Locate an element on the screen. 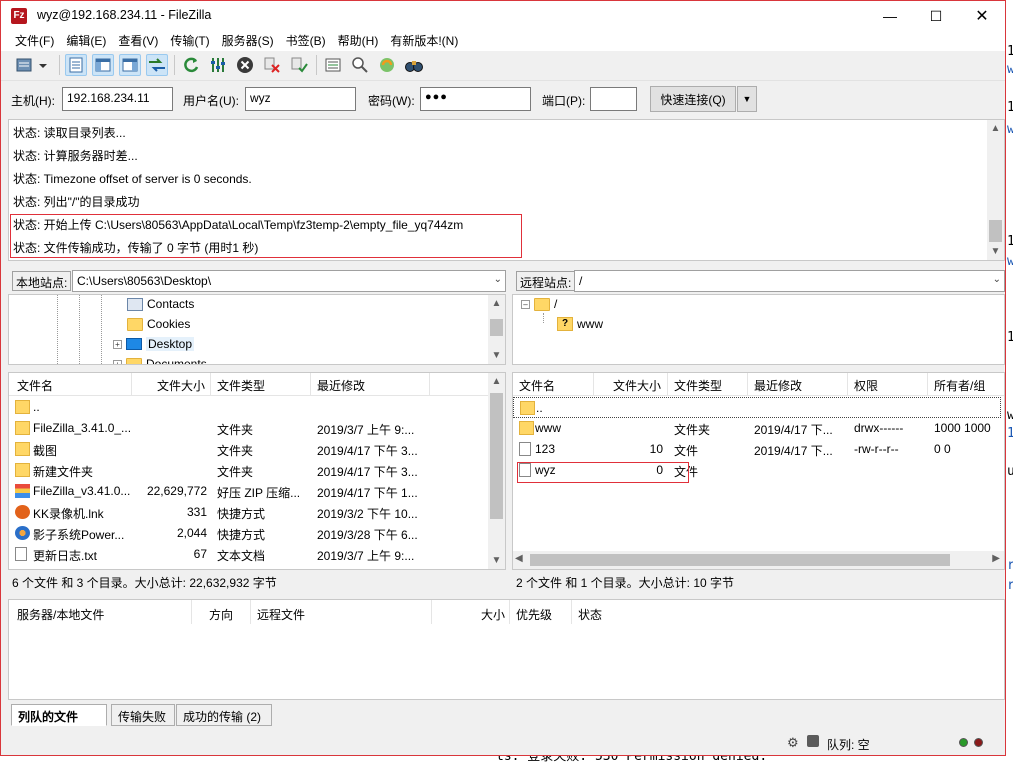  tree-item-contacts: Contacts is located at coordinates (160, 304).